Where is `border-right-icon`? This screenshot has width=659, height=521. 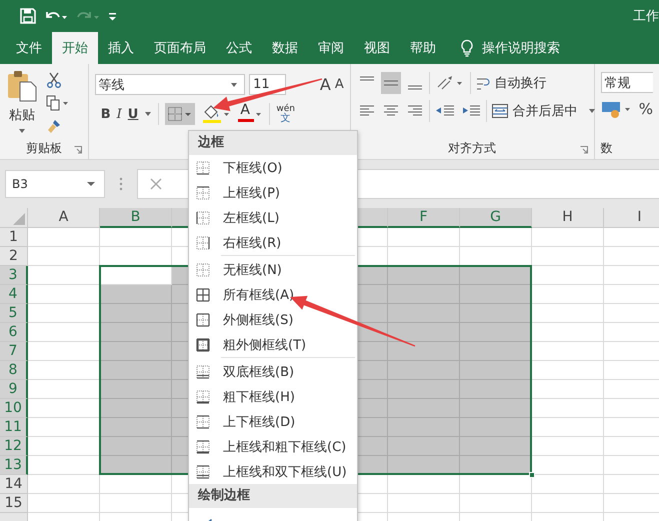
border-right-icon is located at coordinates (203, 243).